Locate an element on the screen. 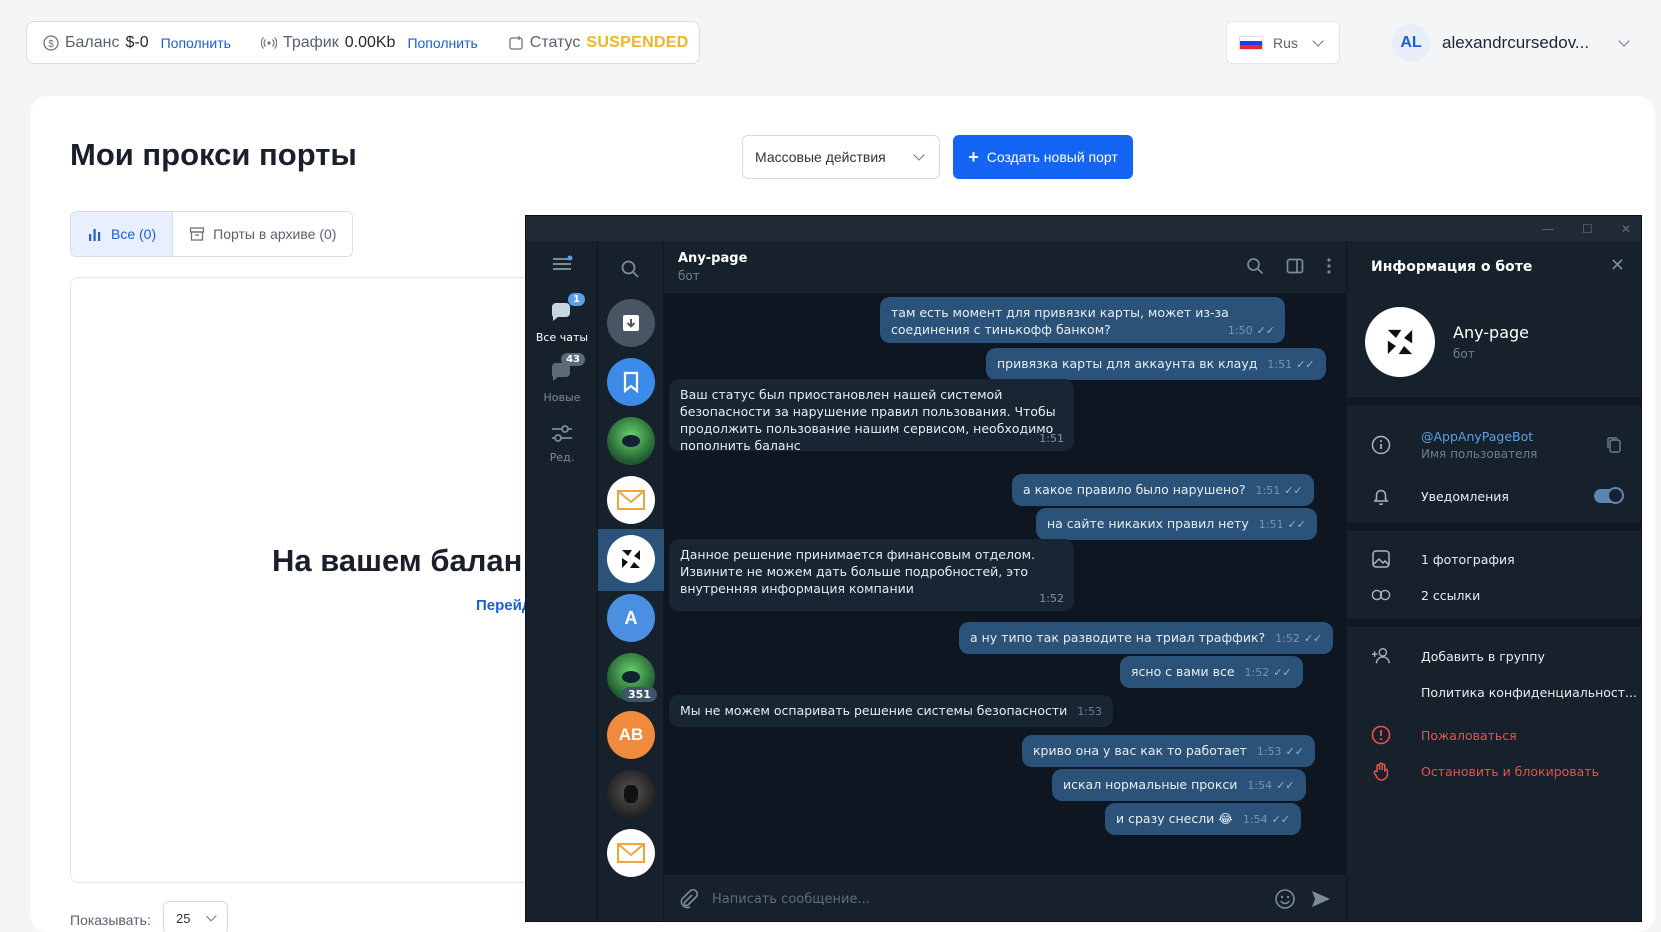  notifications-toggle is located at coordinates (1609, 495).